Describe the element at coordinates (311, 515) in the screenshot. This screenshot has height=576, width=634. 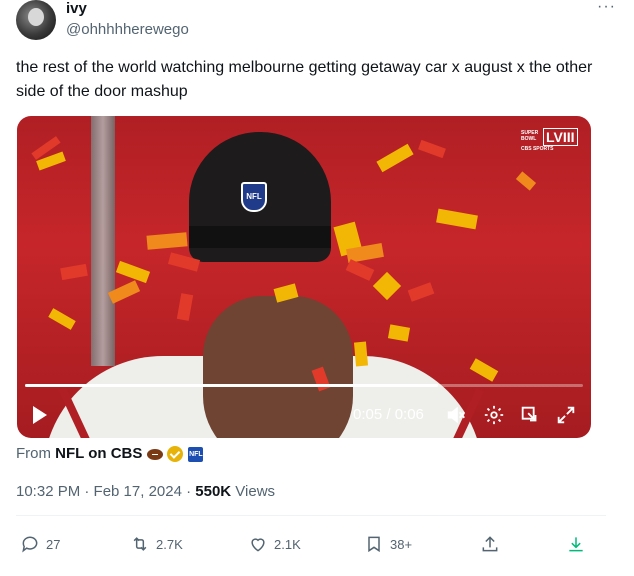
I see `divider` at that location.